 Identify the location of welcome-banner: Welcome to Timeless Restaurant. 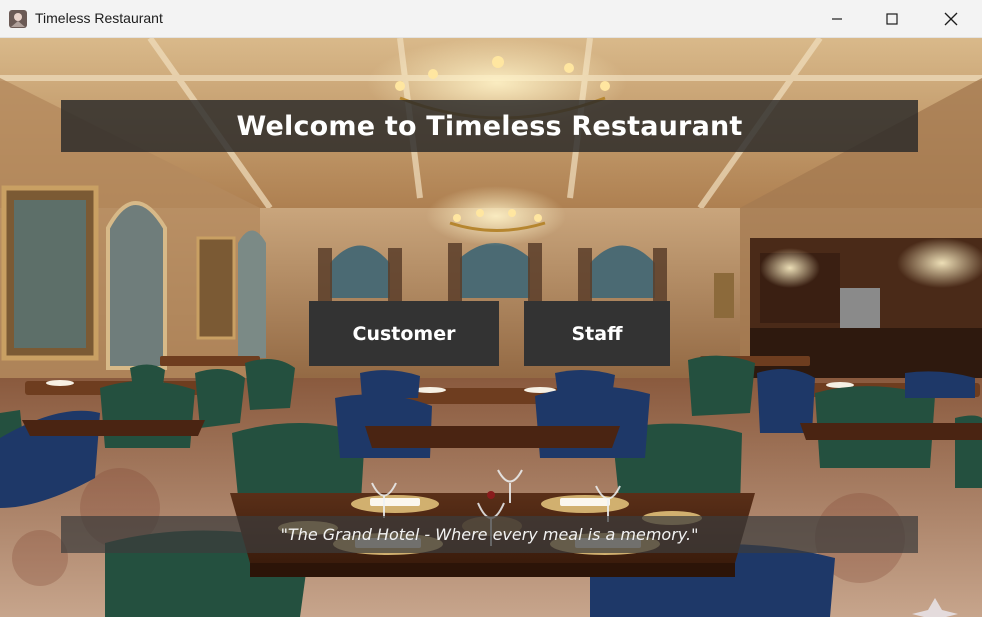
(489, 126).